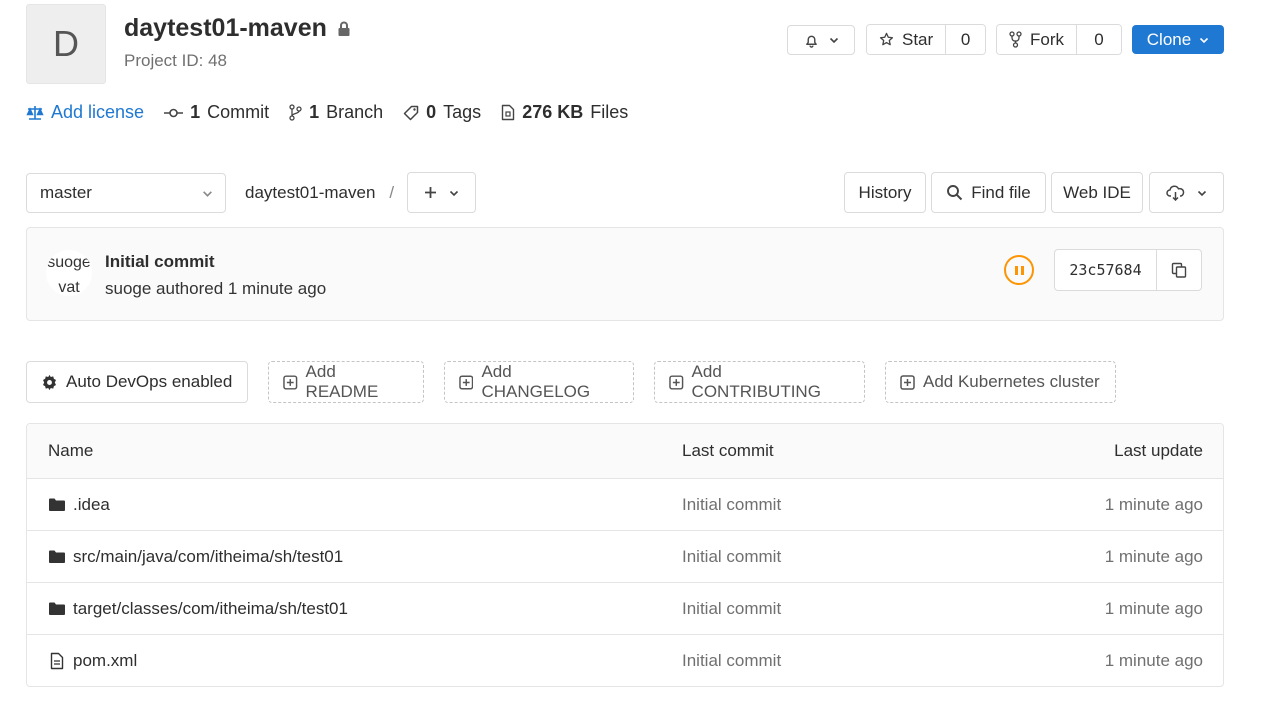 The width and height of the screenshot is (1279, 713). What do you see at coordinates (508, 112) in the screenshot?
I see `file-storage-icon` at bounding box center [508, 112].